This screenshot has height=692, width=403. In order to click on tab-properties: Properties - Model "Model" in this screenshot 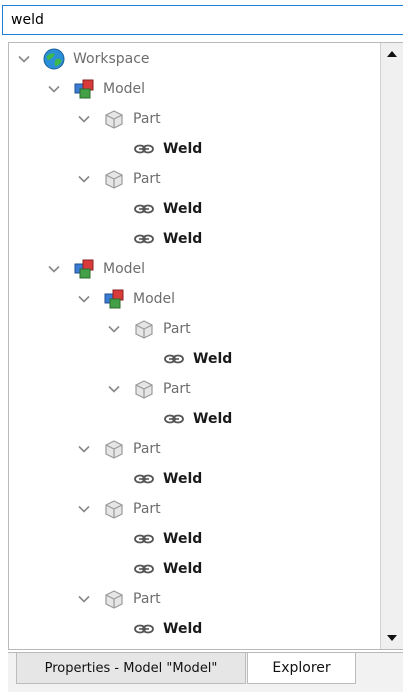, I will do `click(131, 668)`.